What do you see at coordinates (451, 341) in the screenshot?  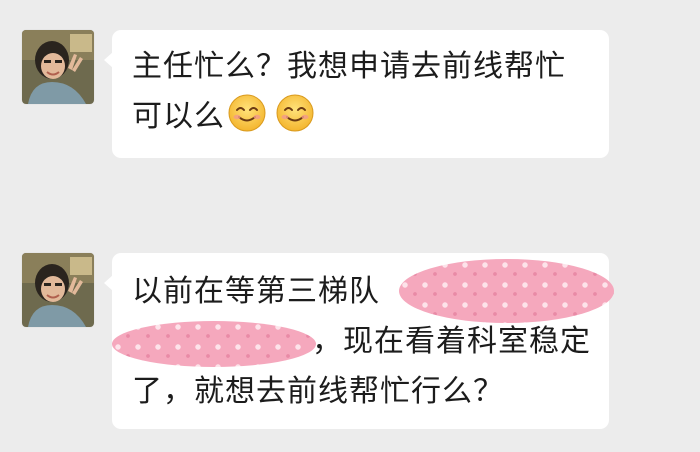 I see `message-text: ，现在看着科室稳定` at bounding box center [451, 341].